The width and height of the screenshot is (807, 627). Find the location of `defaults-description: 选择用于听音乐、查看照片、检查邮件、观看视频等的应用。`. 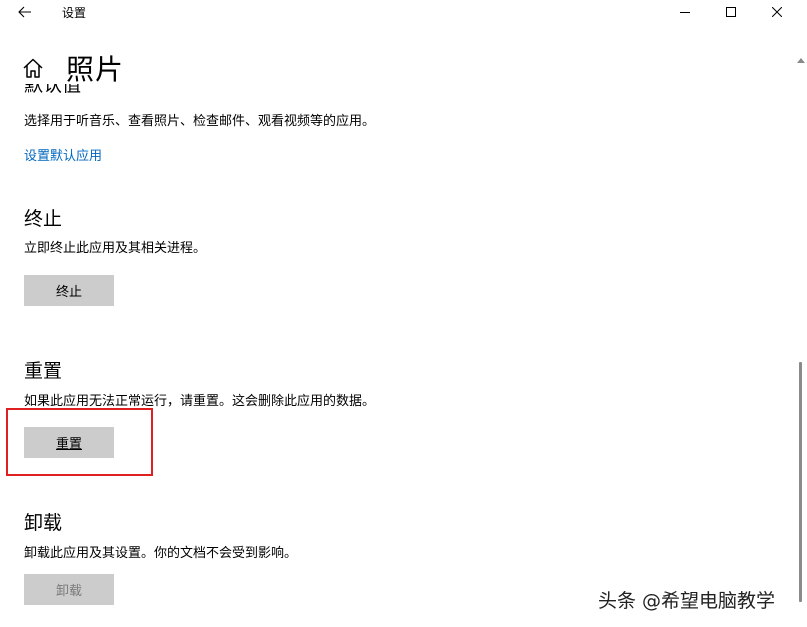

defaults-description: 选择用于听音乐、查看照片、检查邮件、观看视频等的应用。 is located at coordinates (200, 121).